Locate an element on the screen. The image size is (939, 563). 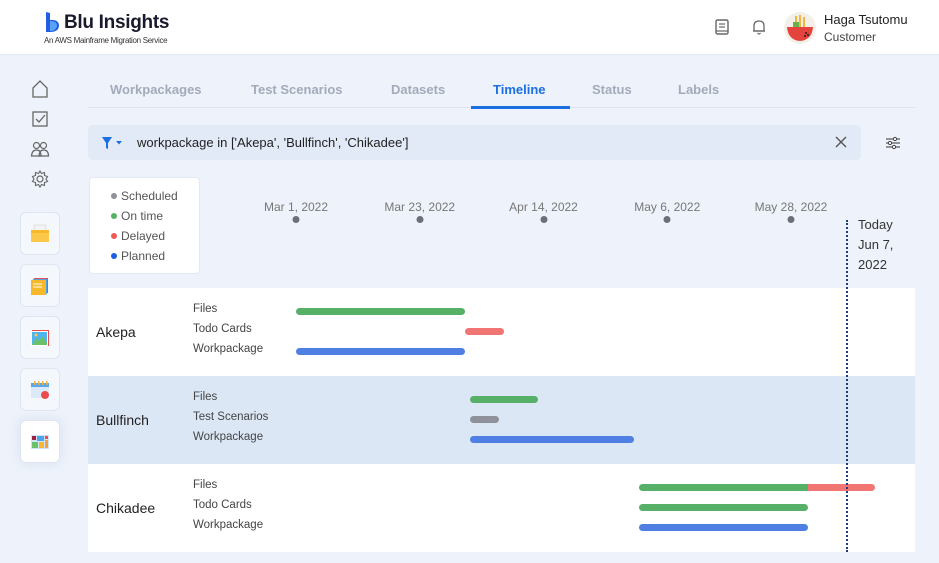
dashboard-icon is located at coordinates (40, 441).